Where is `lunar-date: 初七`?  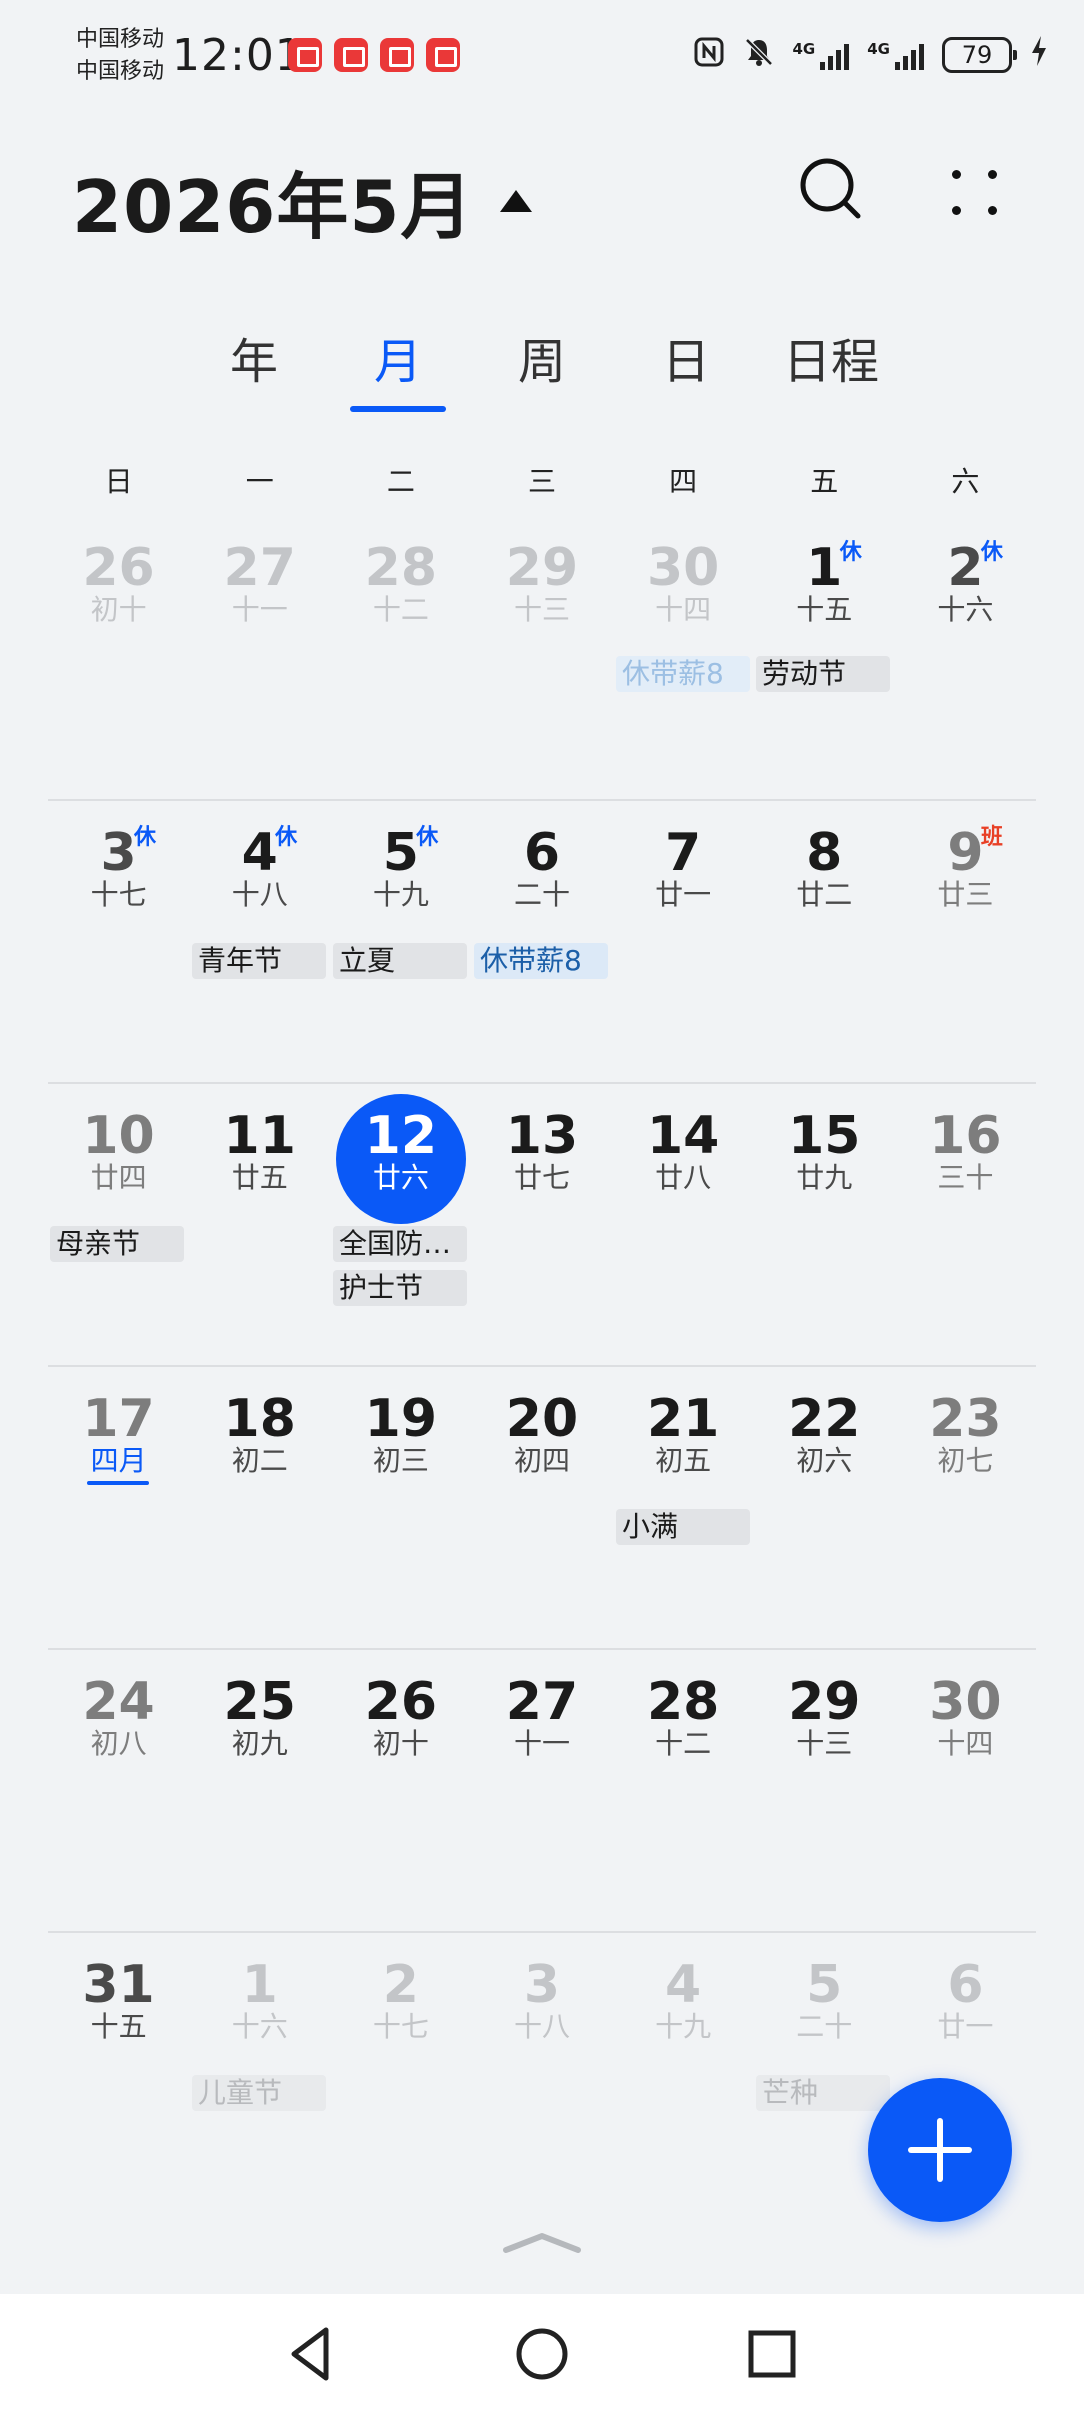
lunar-date: 初七 is located at coordinates (965, 1460).